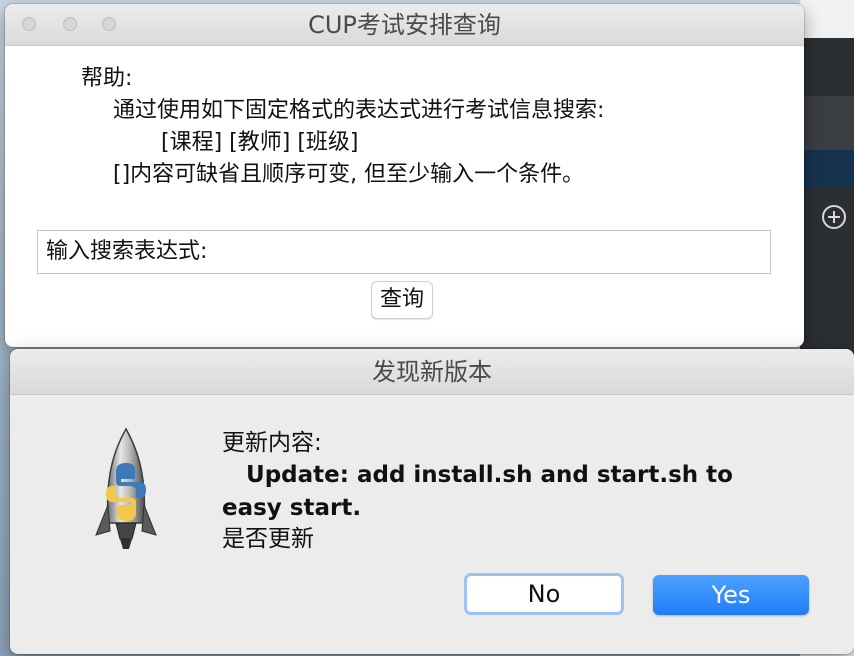 The width and height of the screenshot is (854, 656). I want to click on update-question: 是否更新, so click(268, 539).